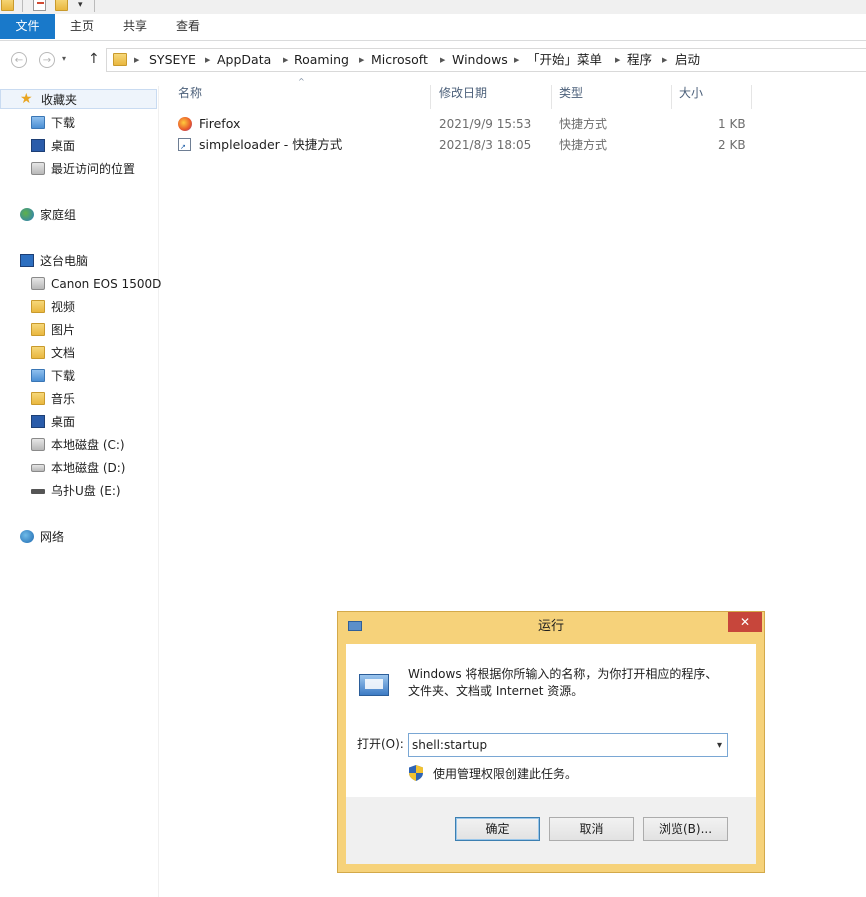  What do you see at coordinates (94, 59) in the screenshot?
I see `up-arrow-icon: ↑` at bounding box center [94, 59].